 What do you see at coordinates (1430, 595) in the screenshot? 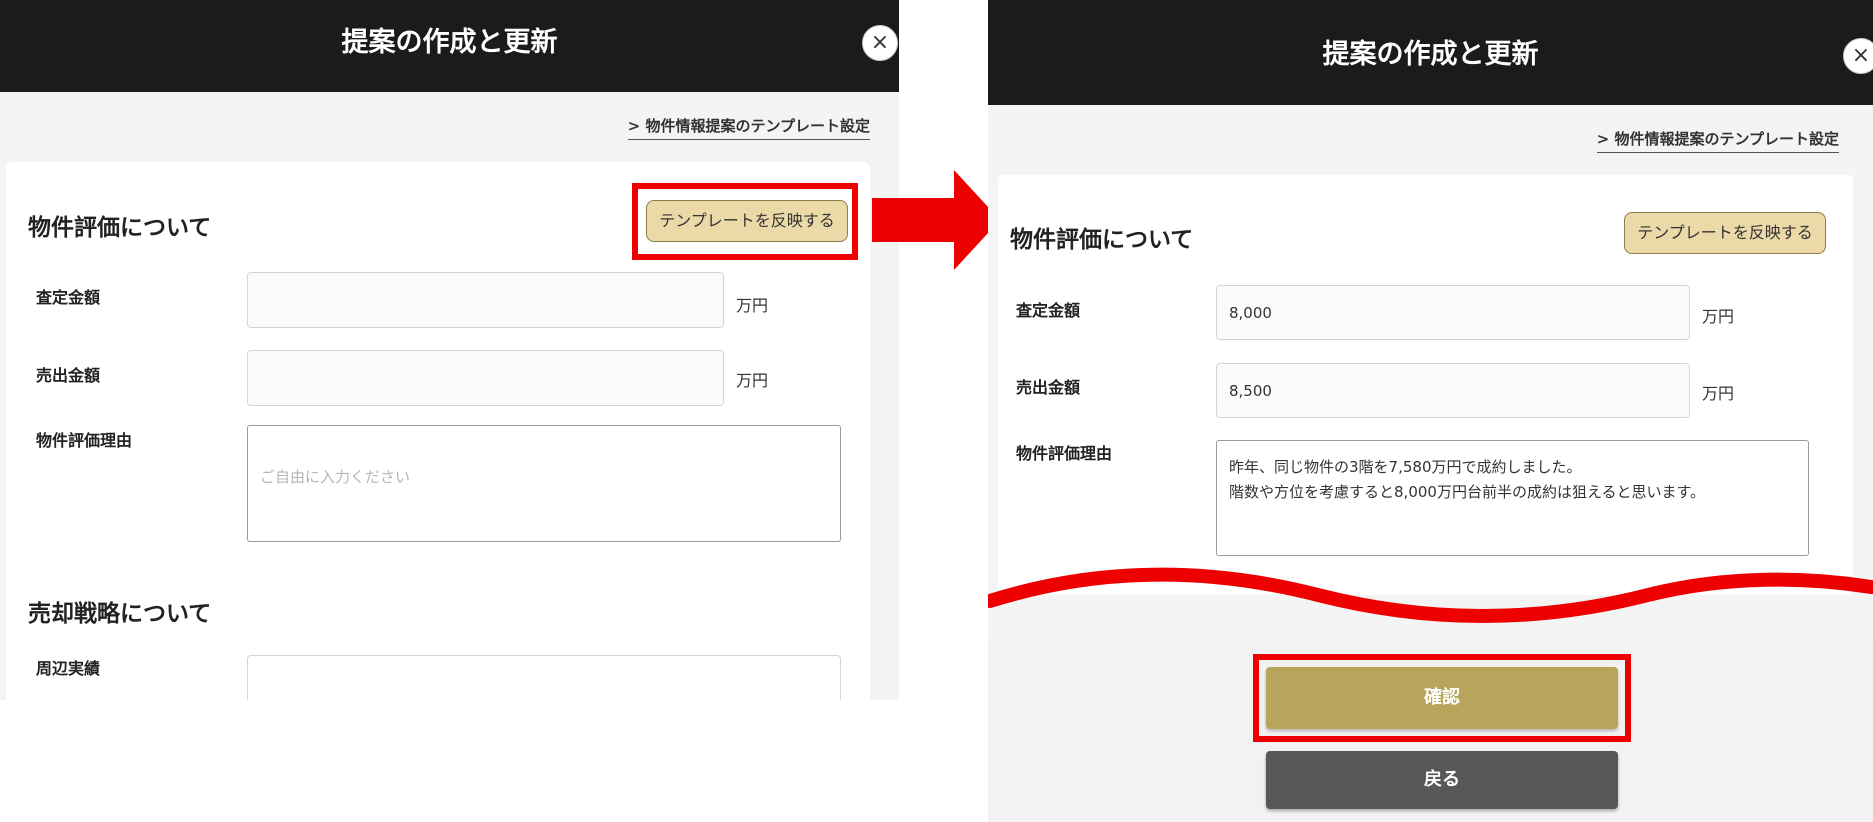
I see `wave-break-decoration` at bounding box center [1430, 595].